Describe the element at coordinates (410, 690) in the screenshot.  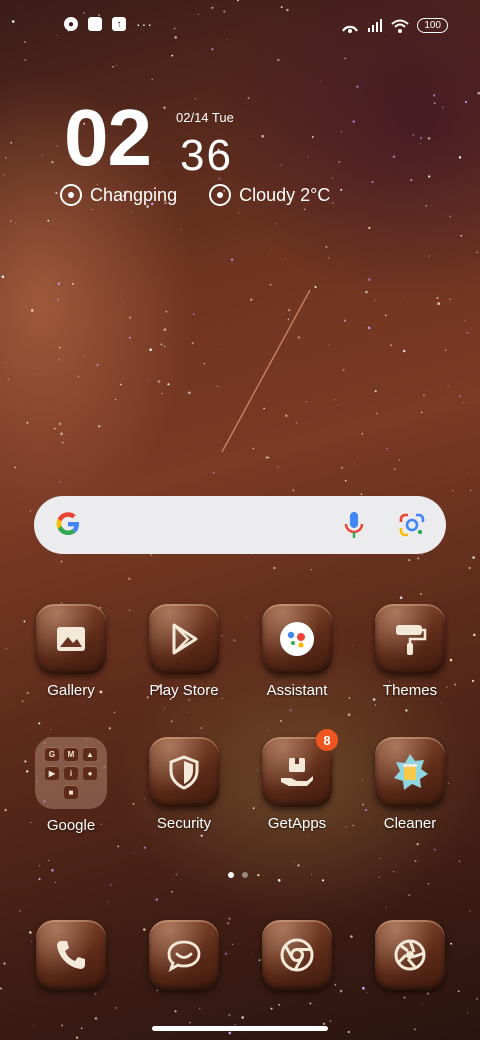
I see `app-label: Themes` at that location.